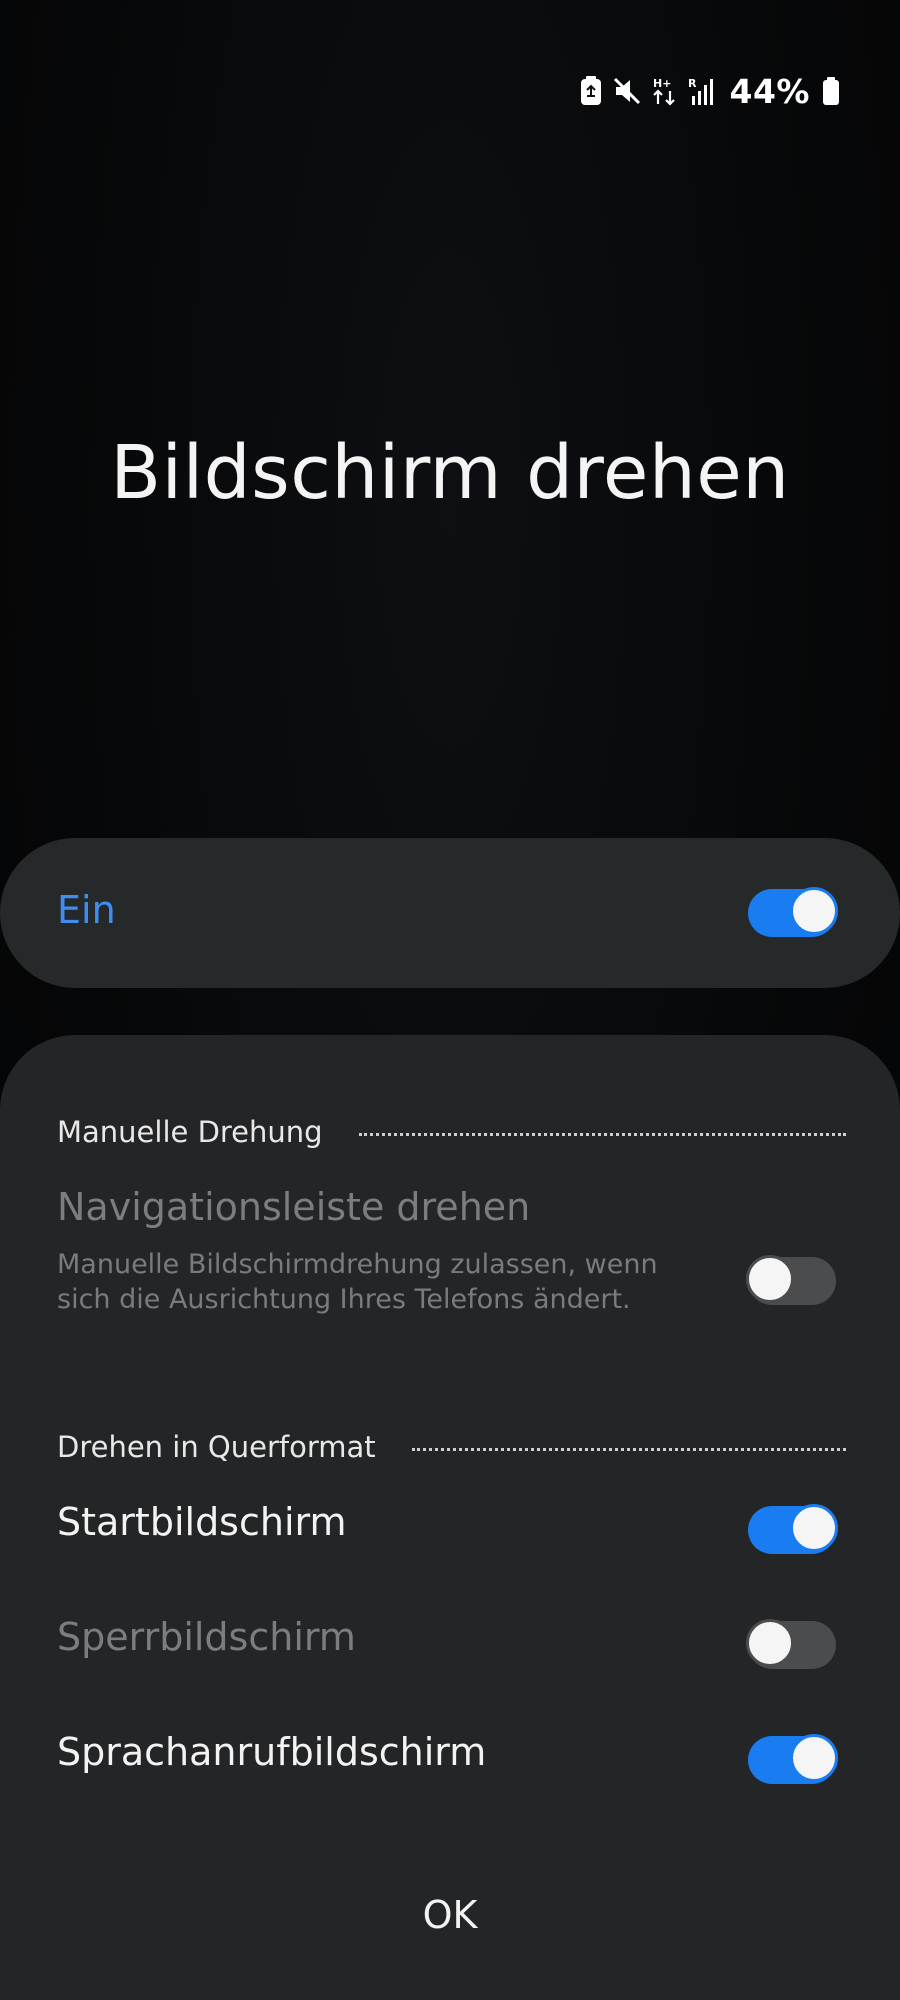  I want to click on setting-title: Sperrbildschirm, so click(206, 1637).